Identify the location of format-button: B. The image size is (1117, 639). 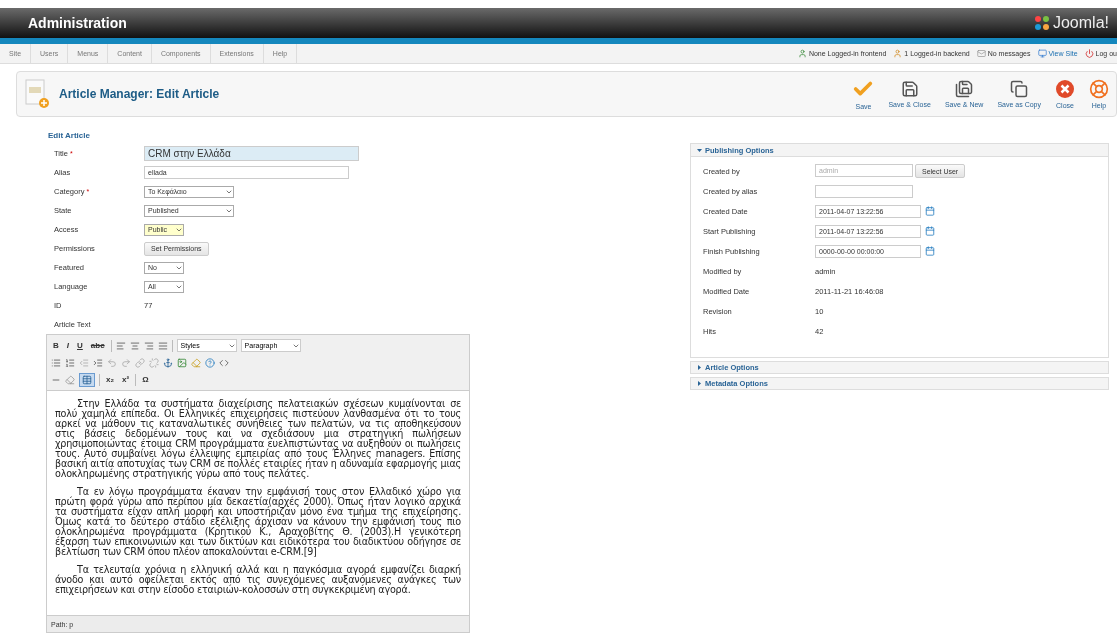
(56, 345).